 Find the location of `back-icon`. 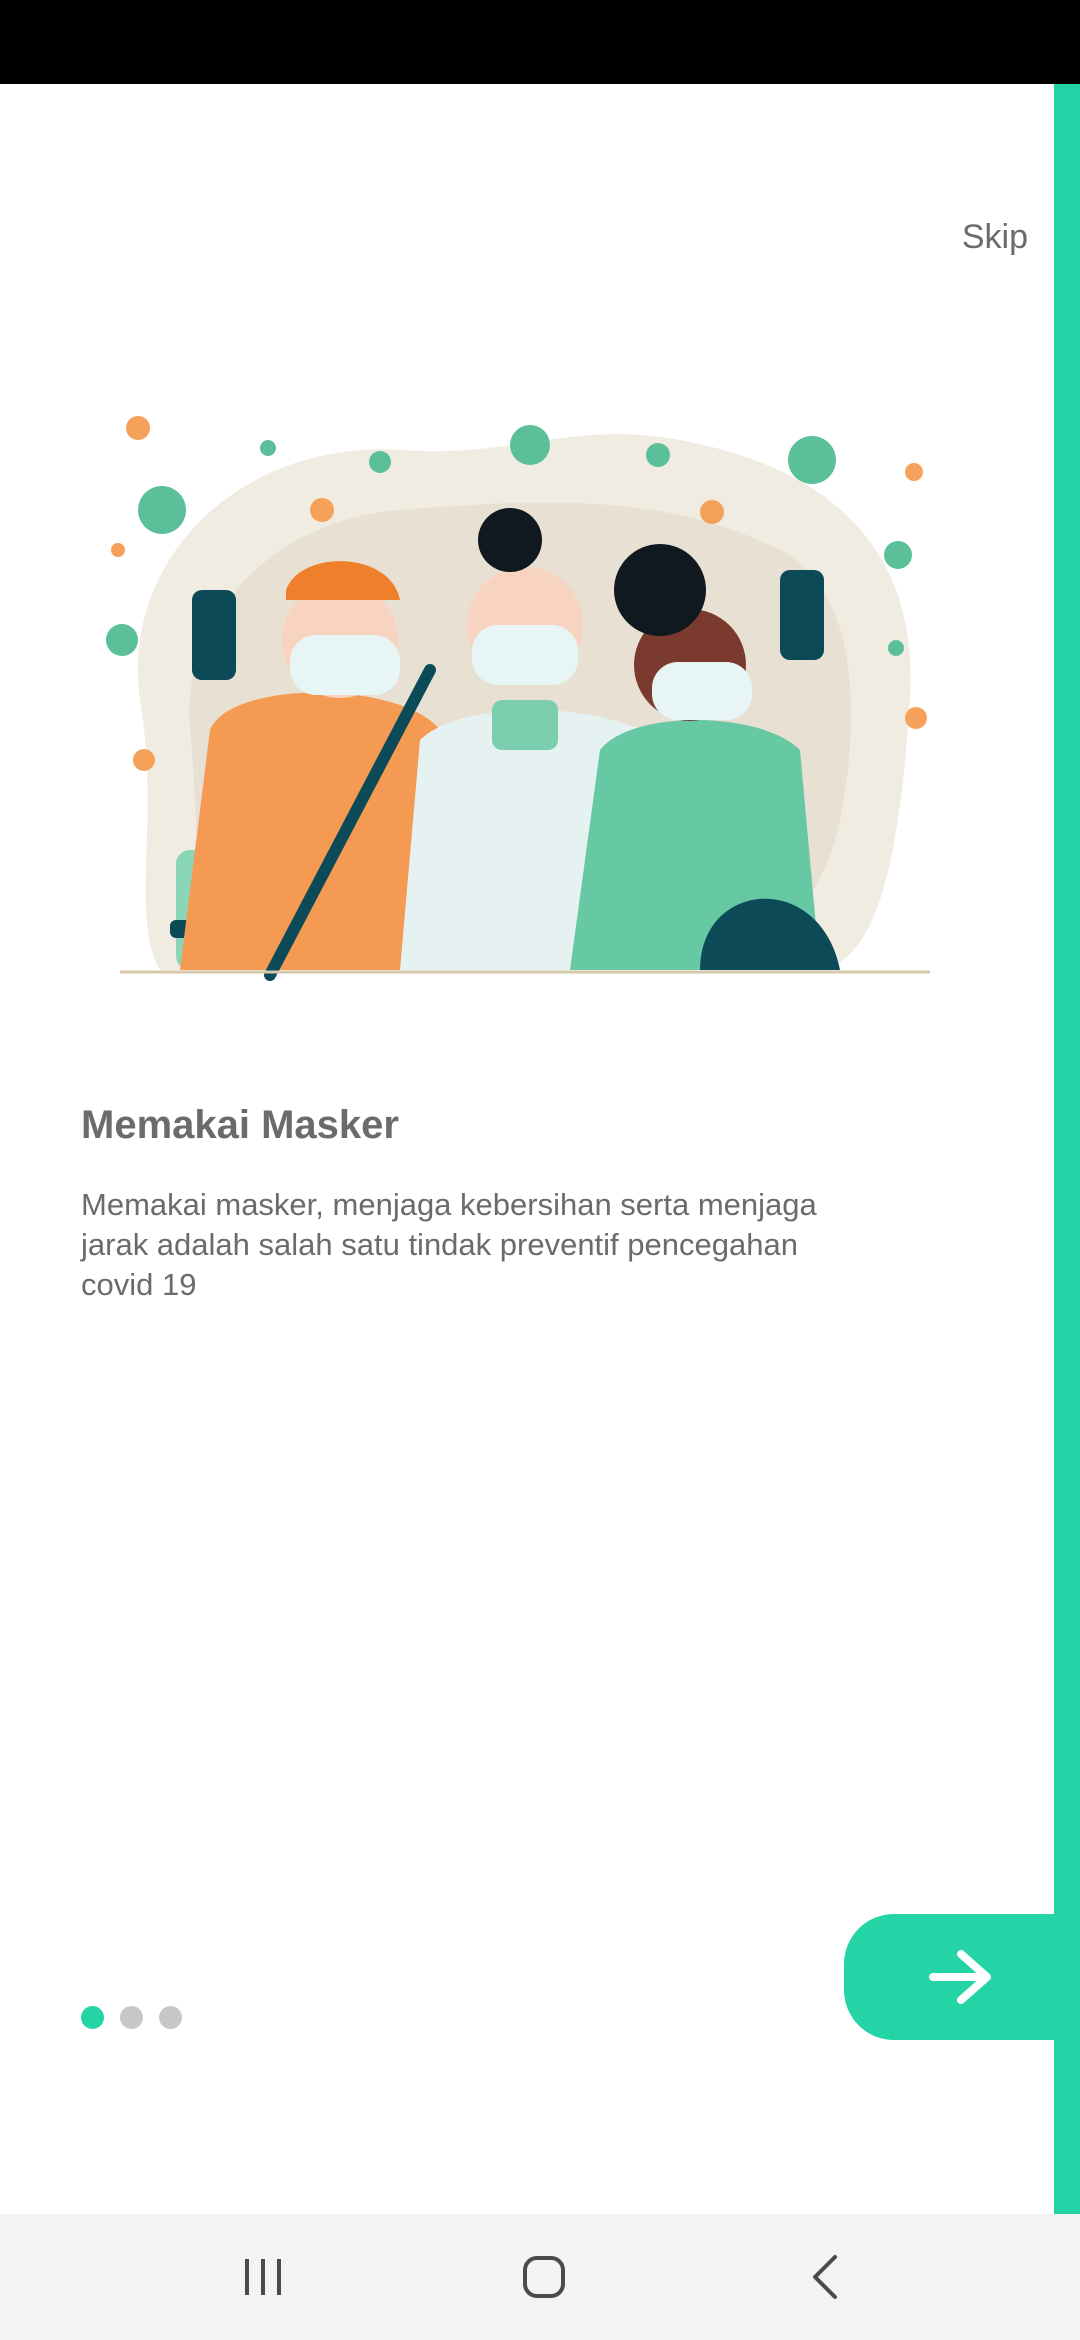

back-icon is located at coordinates (825, 2277).